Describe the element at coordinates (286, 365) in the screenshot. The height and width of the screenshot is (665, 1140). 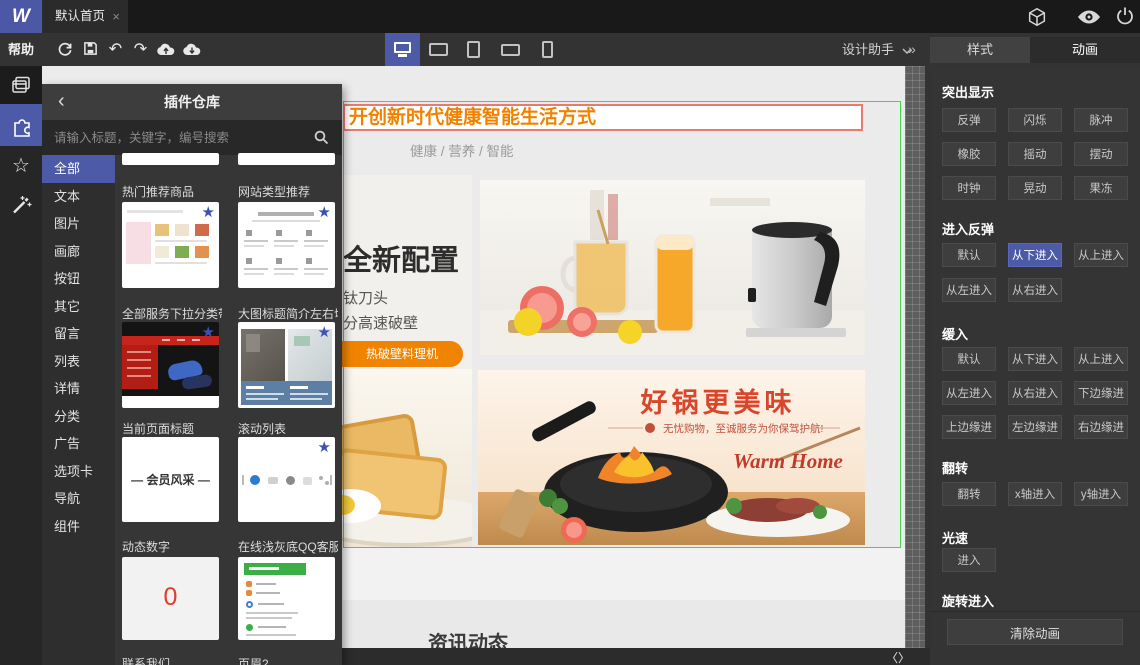
I see `plugin-card-big-image-slider: ★` at that location.